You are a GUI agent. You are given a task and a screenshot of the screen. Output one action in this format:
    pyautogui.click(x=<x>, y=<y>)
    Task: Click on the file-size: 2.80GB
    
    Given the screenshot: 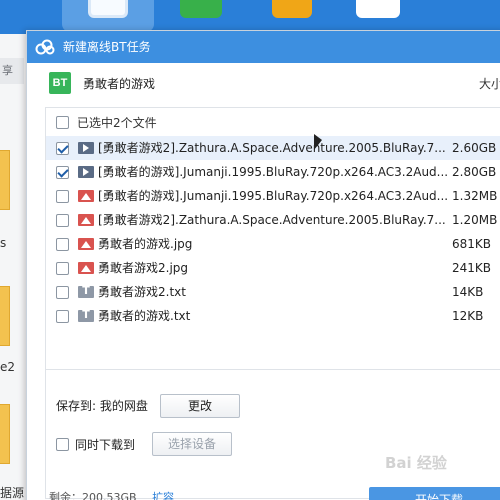 What is the action you would take?
    pyautogui.click(x=474, y=172)
    